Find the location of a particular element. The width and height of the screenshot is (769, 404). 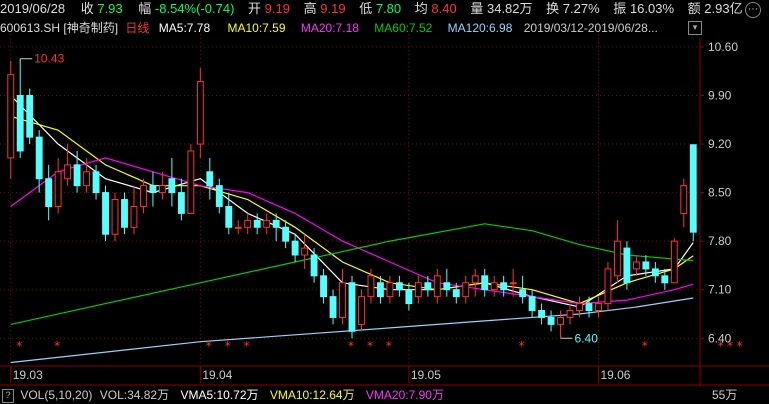

vma10-label: VMA10:12.64万 is located at coordinates (312, 395).